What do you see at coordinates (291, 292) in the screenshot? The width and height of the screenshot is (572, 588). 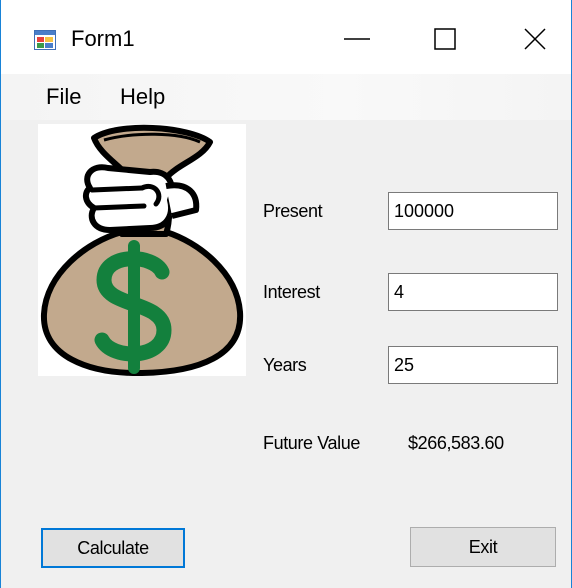 I see `interest-label: Interest` at bounding box center [291, 292].